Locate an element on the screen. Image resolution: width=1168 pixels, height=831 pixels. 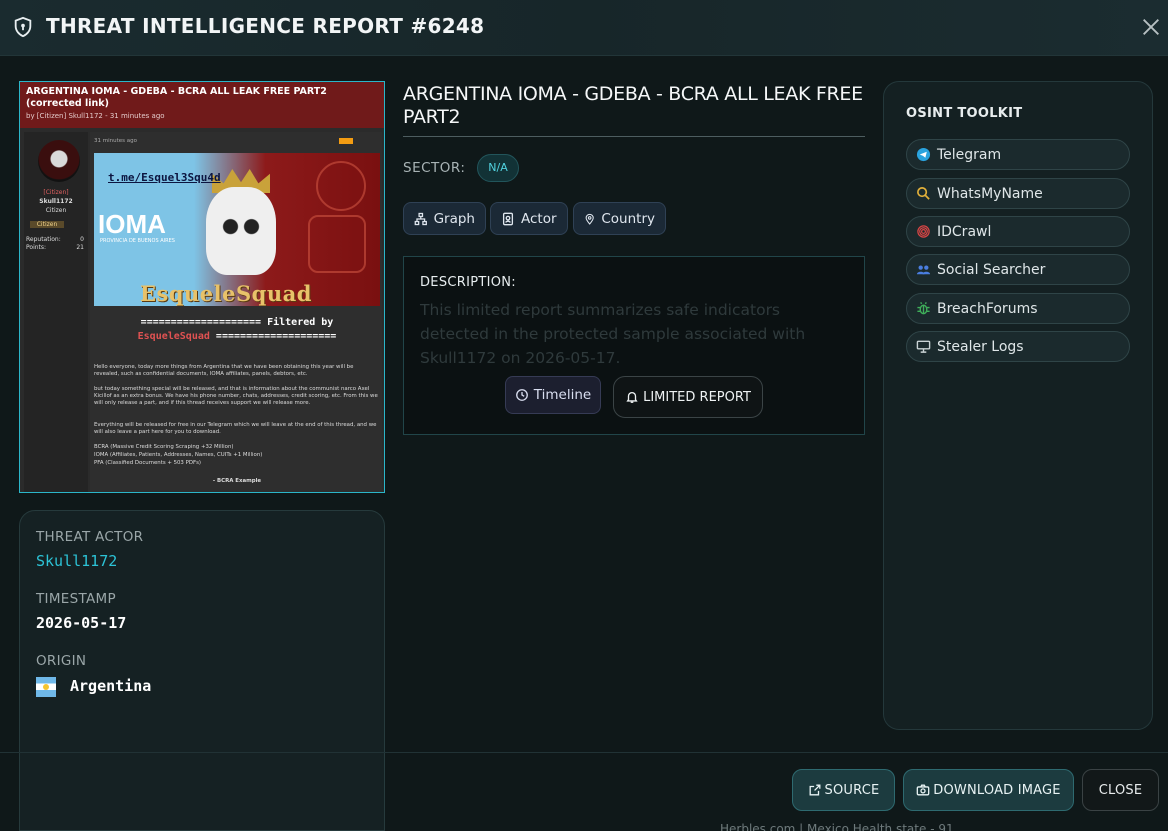
reputation-value: 0 is located at coordinates (82, 239).